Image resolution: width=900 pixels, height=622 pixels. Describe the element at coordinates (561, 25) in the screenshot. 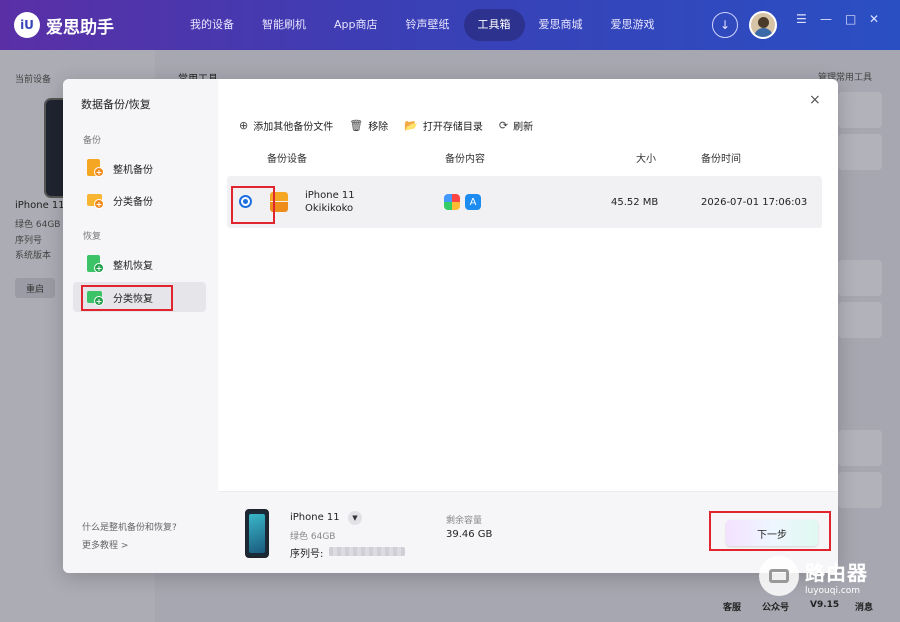

I see `nav-mall: 爱思商城` at that location.